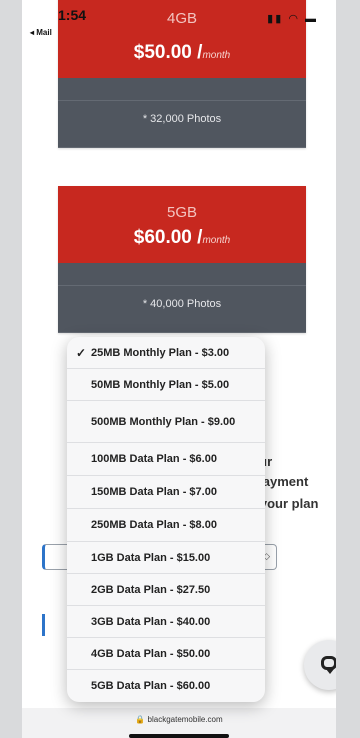  What do you see at coordinates (81, 352) in the screenshot?
I see `checkmark-icon: ✓` at bounding box center [81, 352].